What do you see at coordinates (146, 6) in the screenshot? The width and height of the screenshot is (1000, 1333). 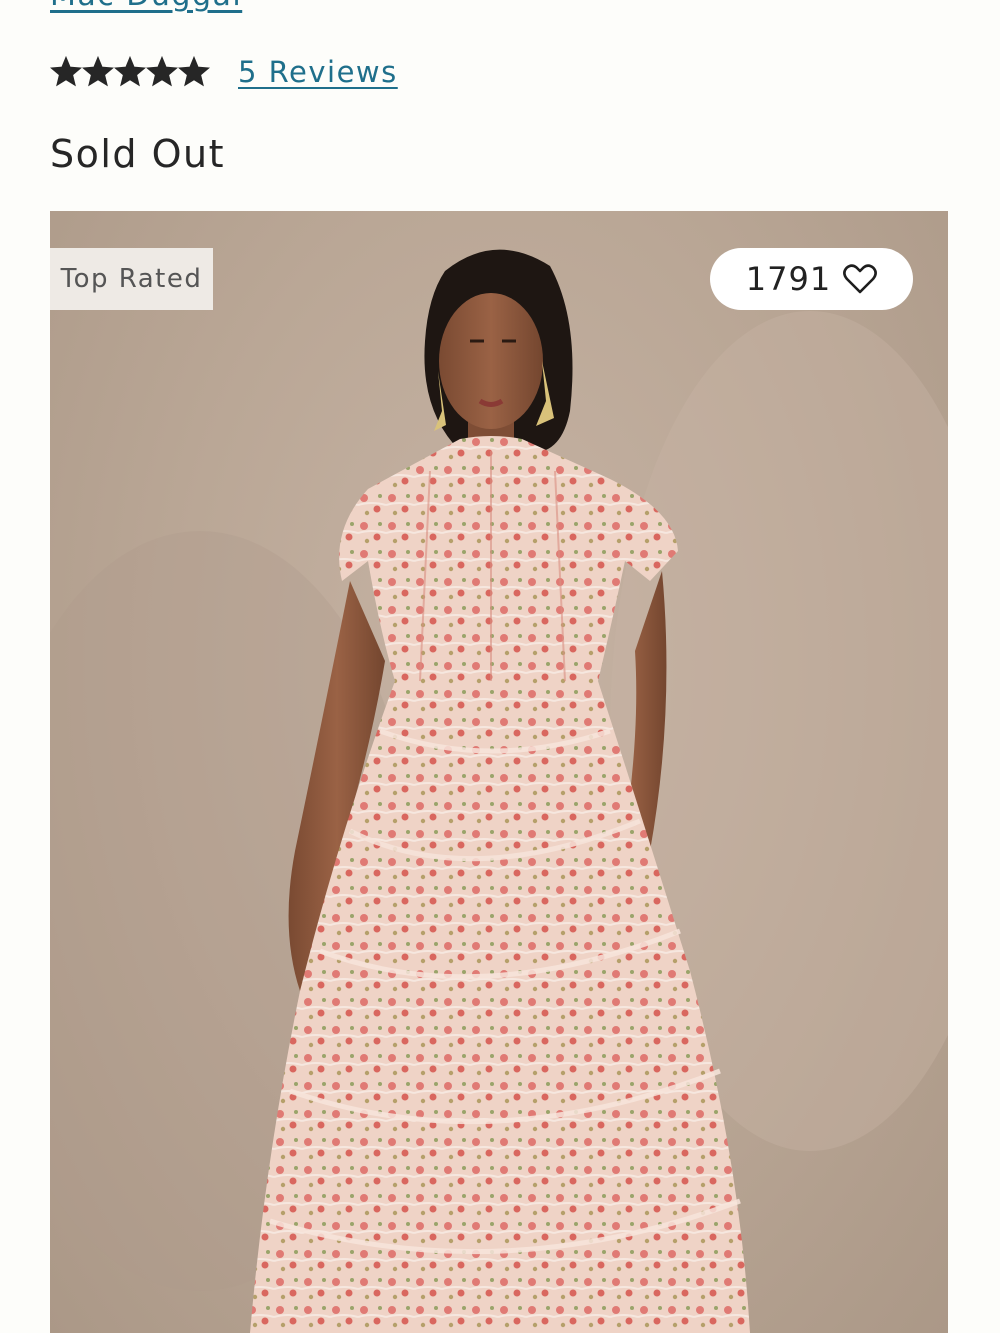 I see `brand-link: Mac Duggal` at bounding box center [146, 6].